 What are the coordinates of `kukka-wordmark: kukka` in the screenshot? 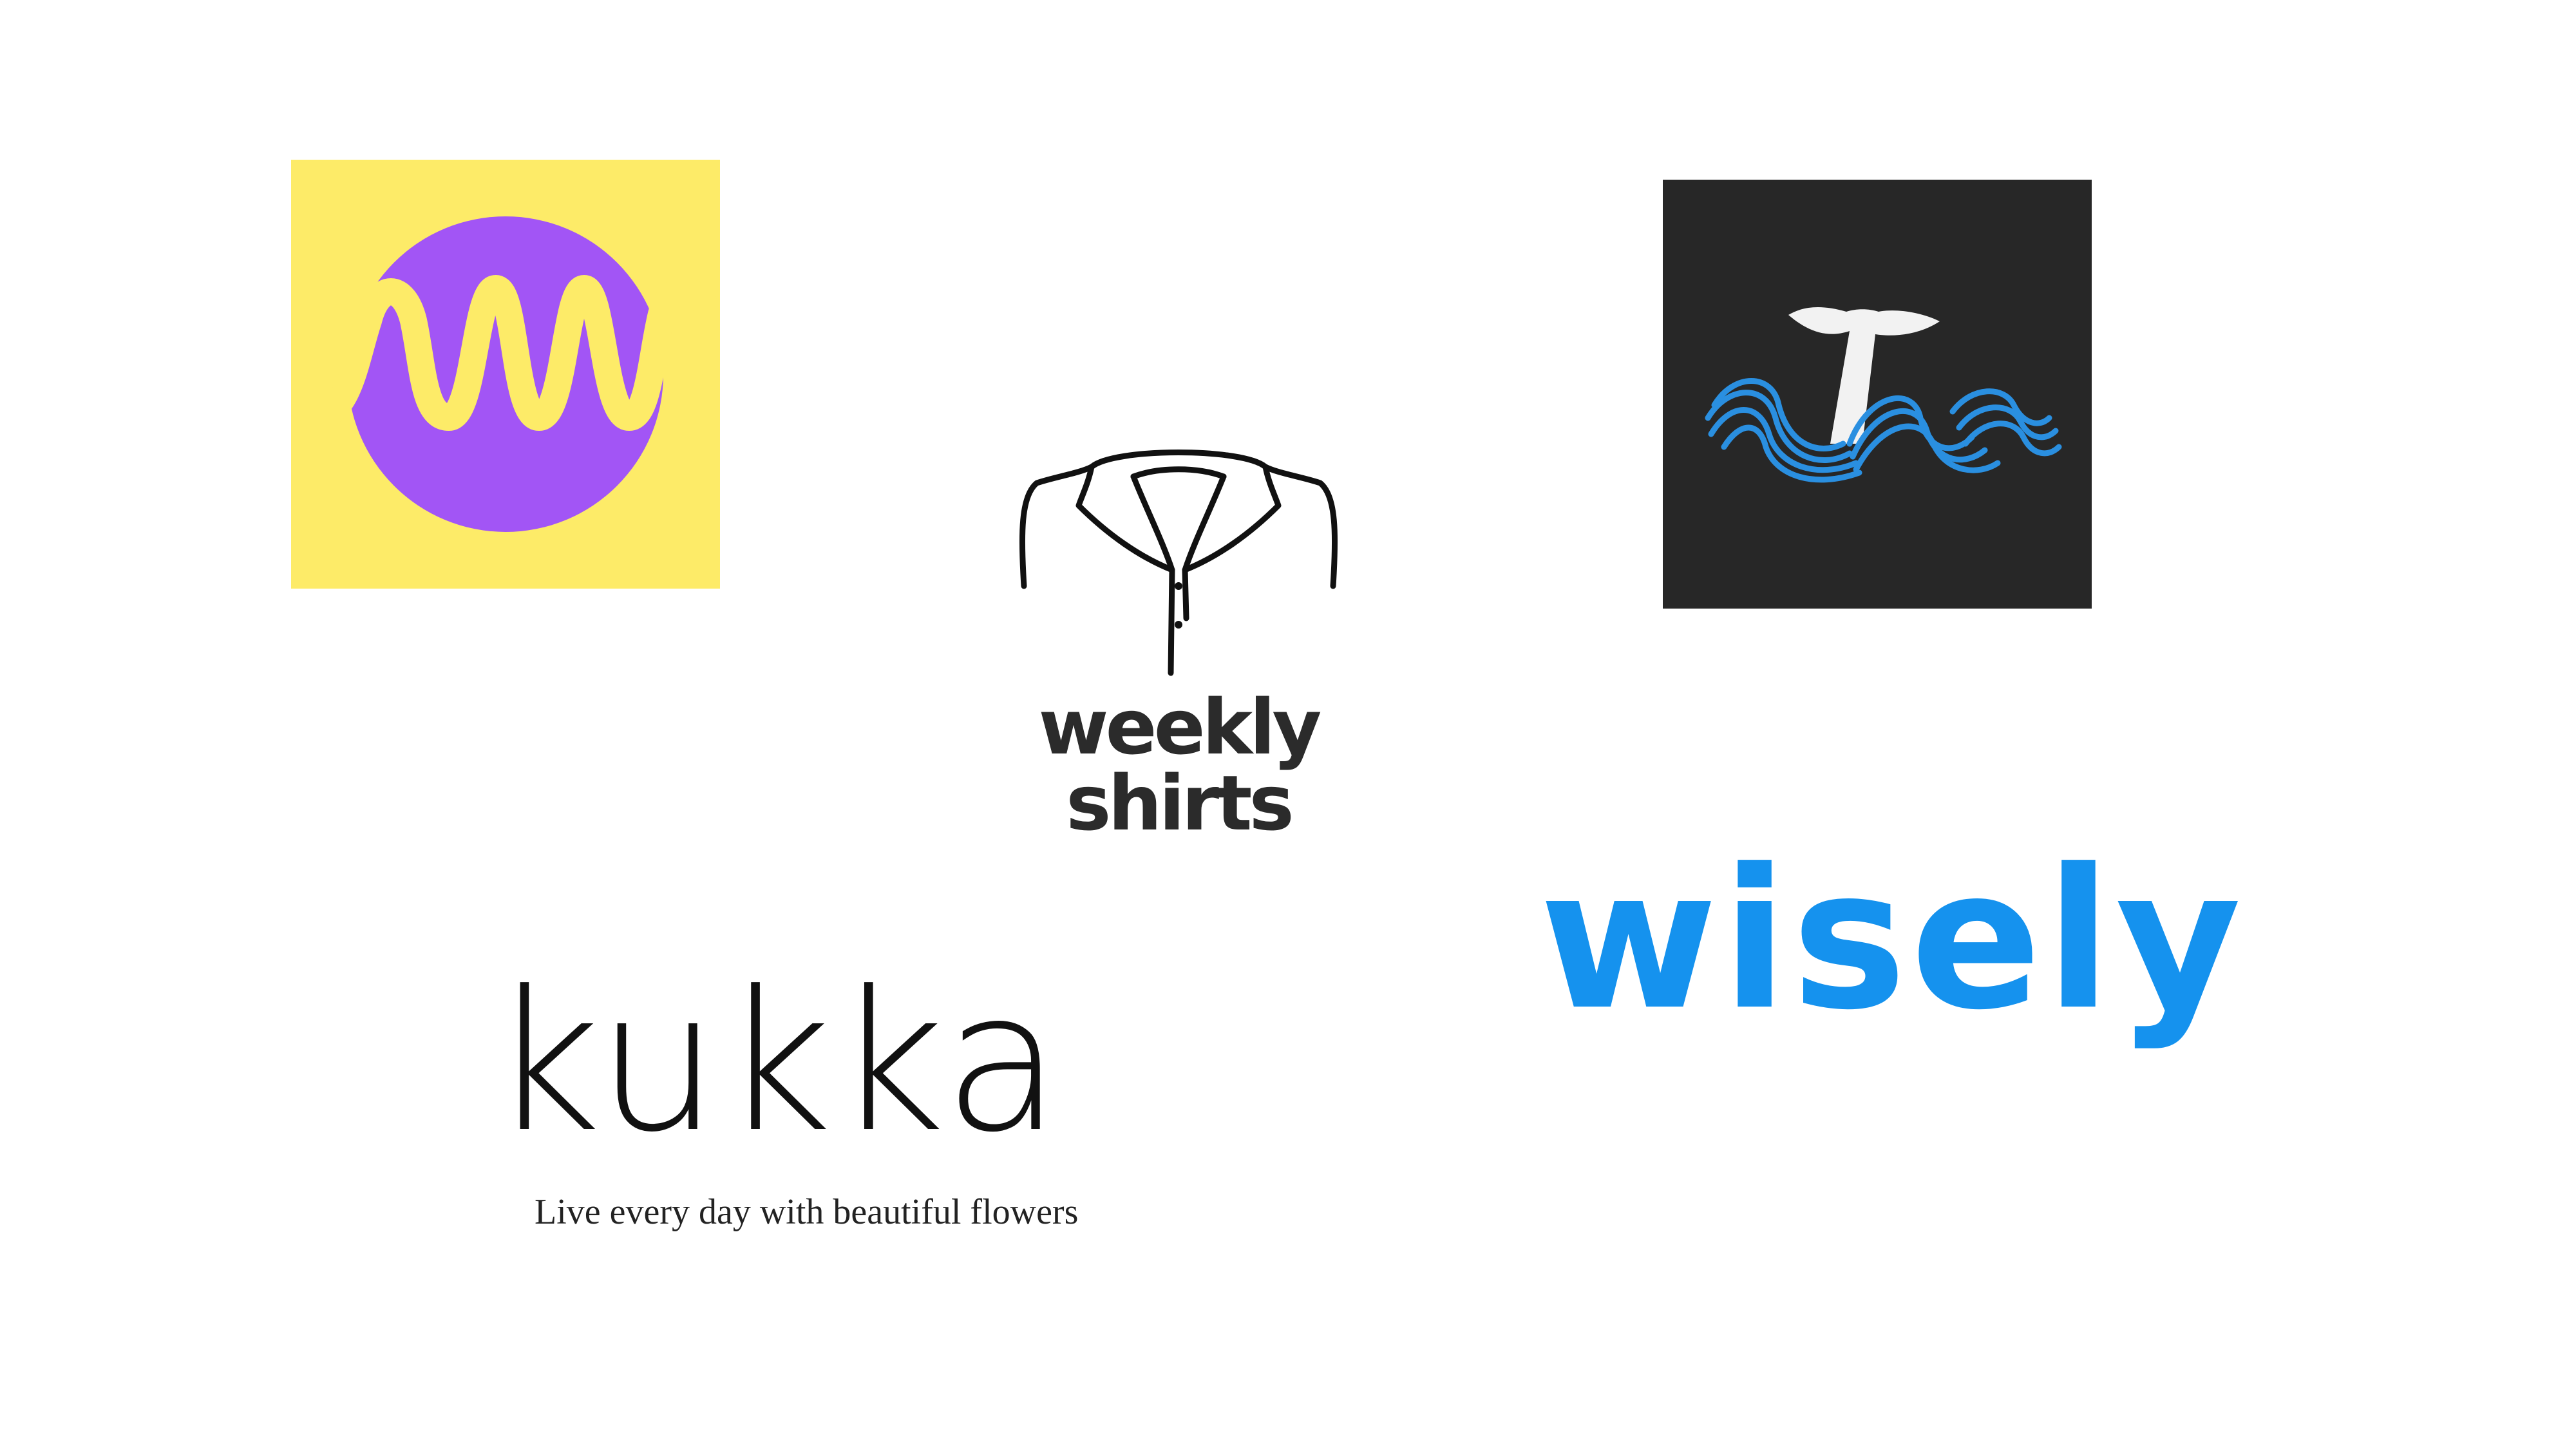 It's located at (776, 1062).